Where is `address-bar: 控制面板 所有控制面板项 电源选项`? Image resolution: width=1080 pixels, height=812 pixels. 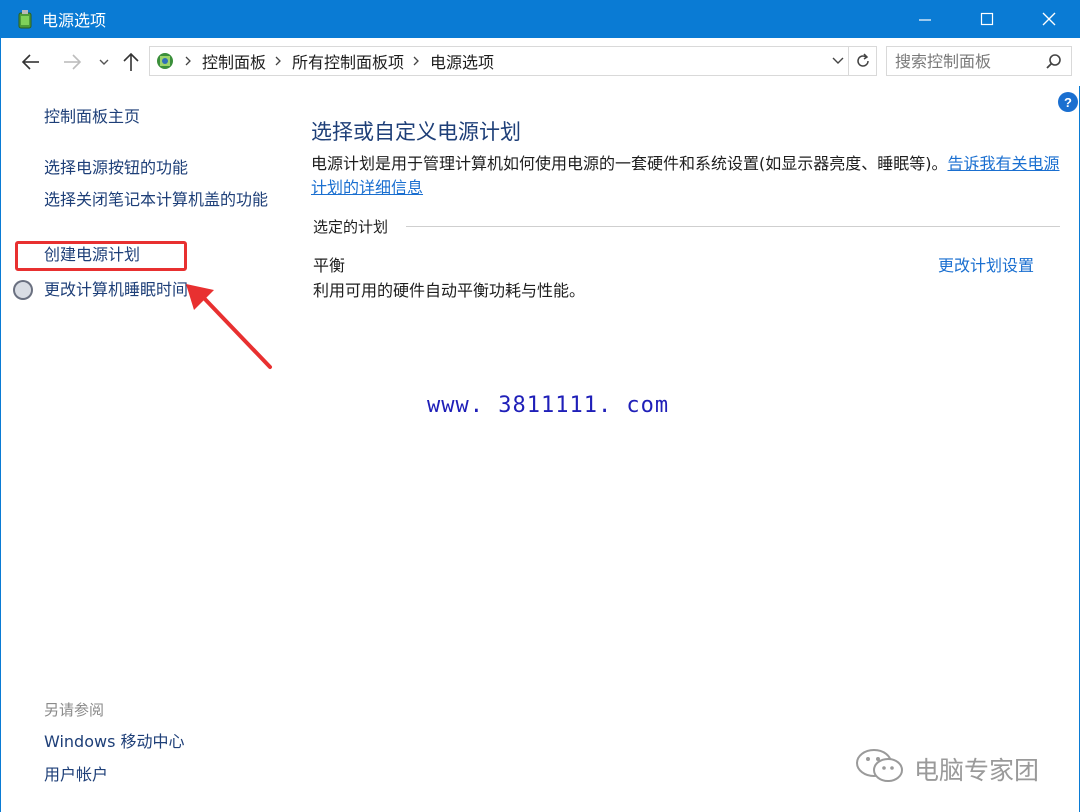
address-bar: 控制面板 所有控制面板项 电源选项 is located at coordinates (513, 61).